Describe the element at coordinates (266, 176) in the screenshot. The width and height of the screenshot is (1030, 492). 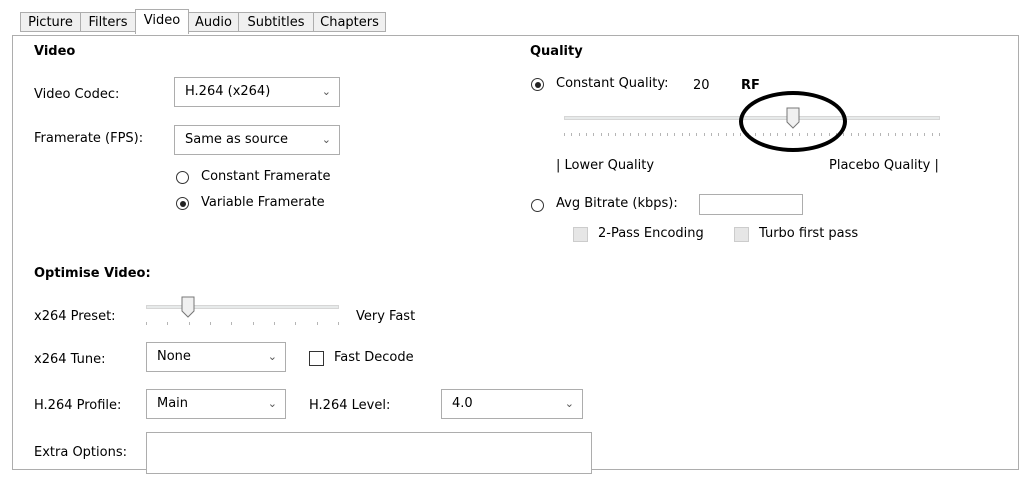
I see `constant-framerate-label: Constant Framerate` at that location.